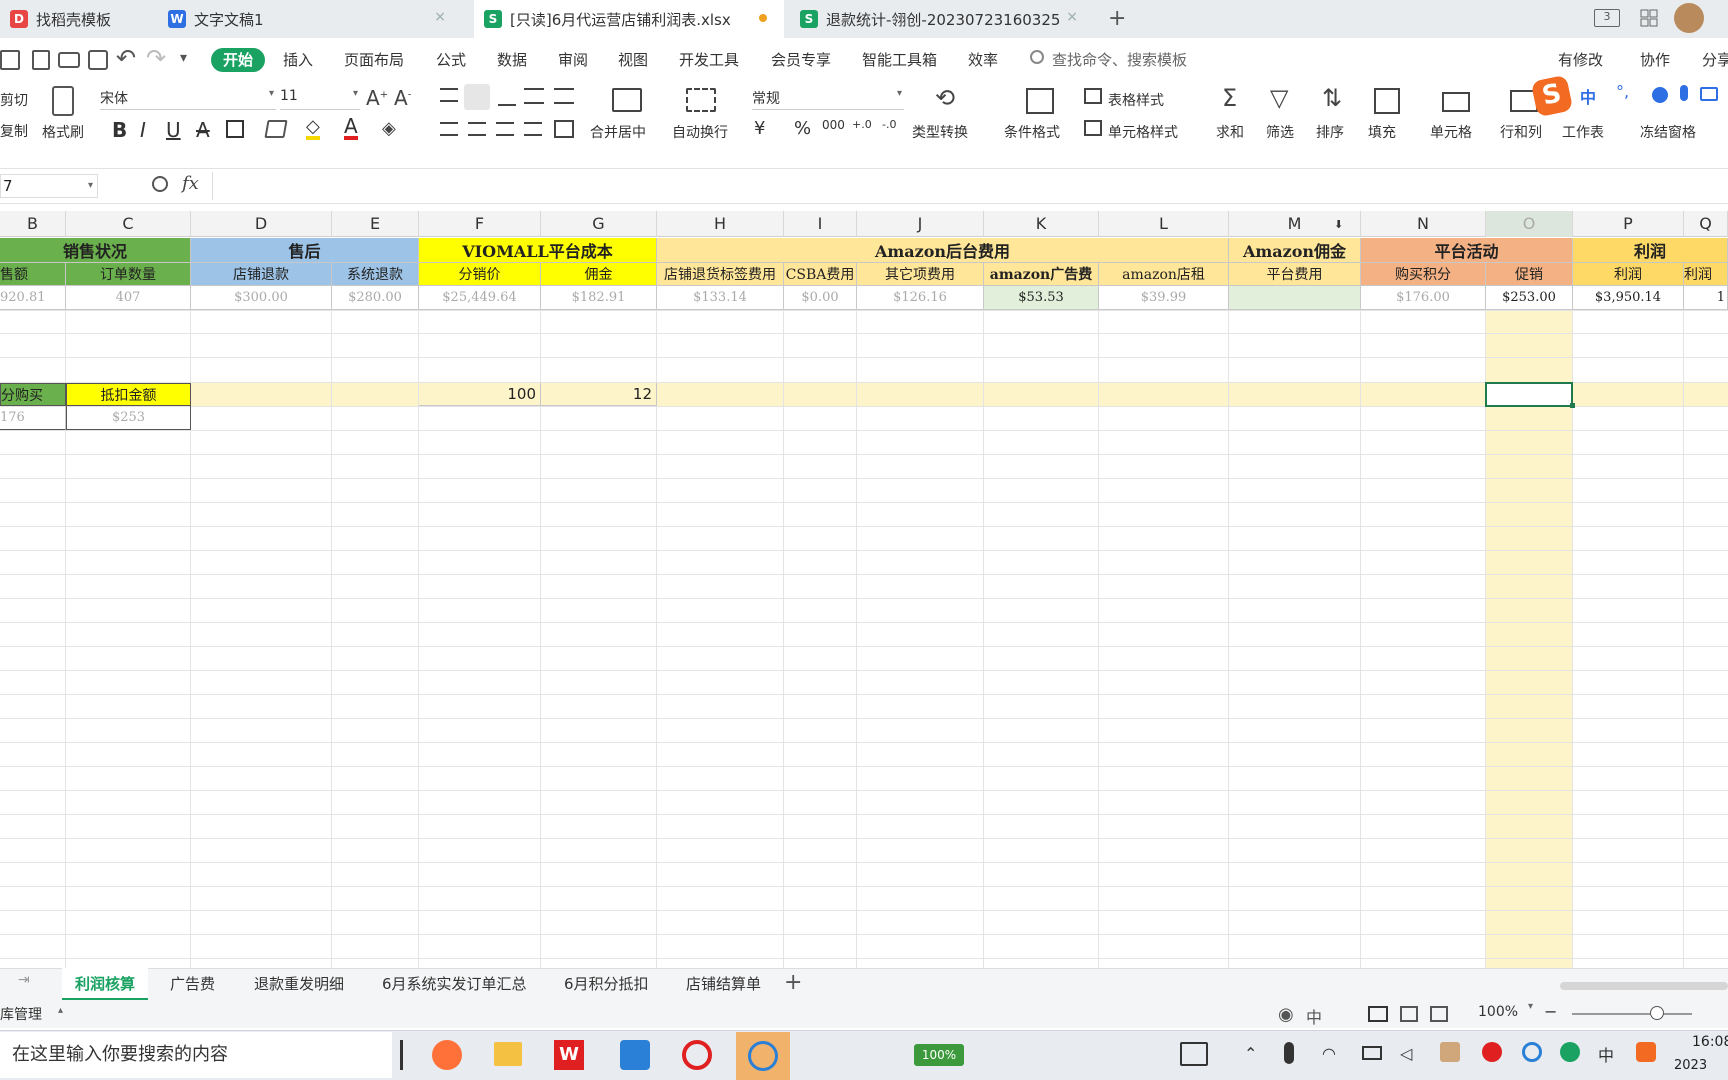 The height and width of the screenshot is (1080, 1728). What do you see at coordinates (564, 96) in the screenshot?
I see `increase-indent-icon` at bounding box center [564, 96].